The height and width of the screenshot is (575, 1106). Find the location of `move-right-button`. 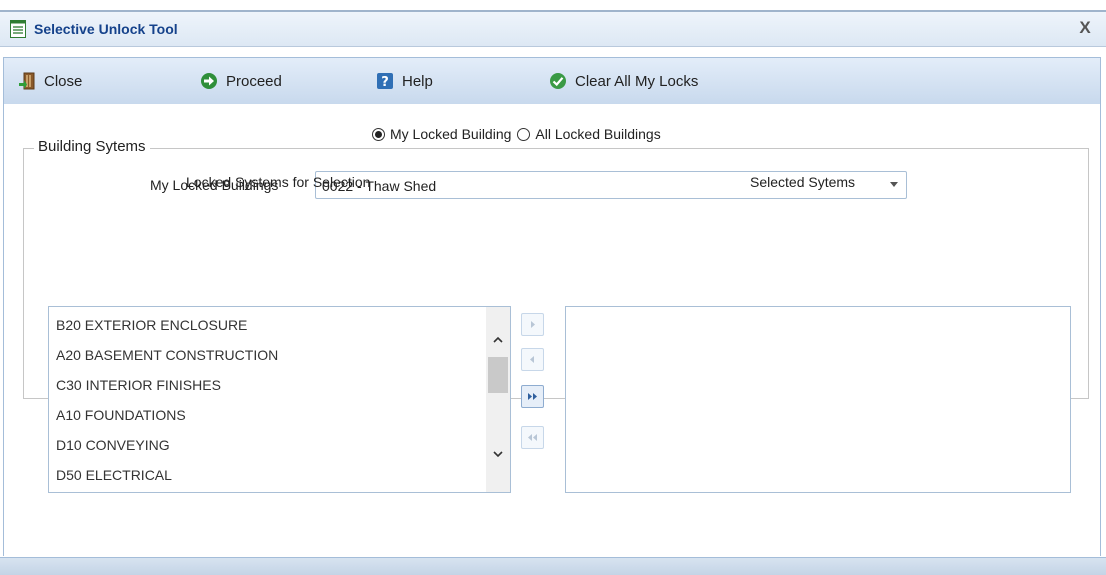

move-right-button is located at coordinates (532, 324).